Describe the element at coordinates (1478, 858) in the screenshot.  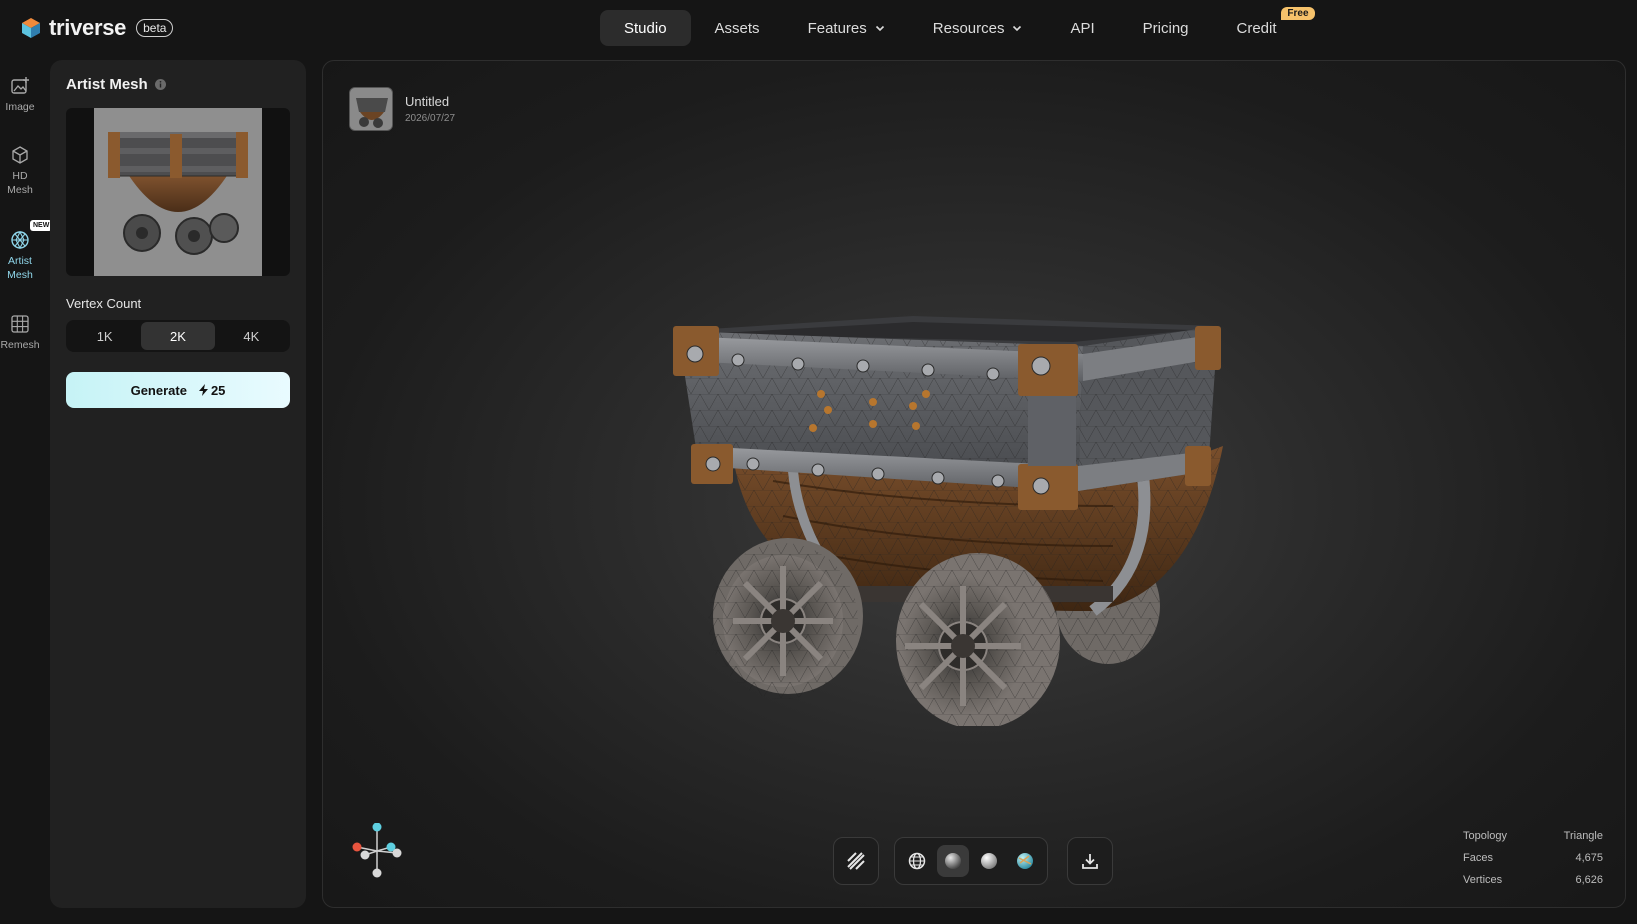
I see `stat-label: Faces` at that location.